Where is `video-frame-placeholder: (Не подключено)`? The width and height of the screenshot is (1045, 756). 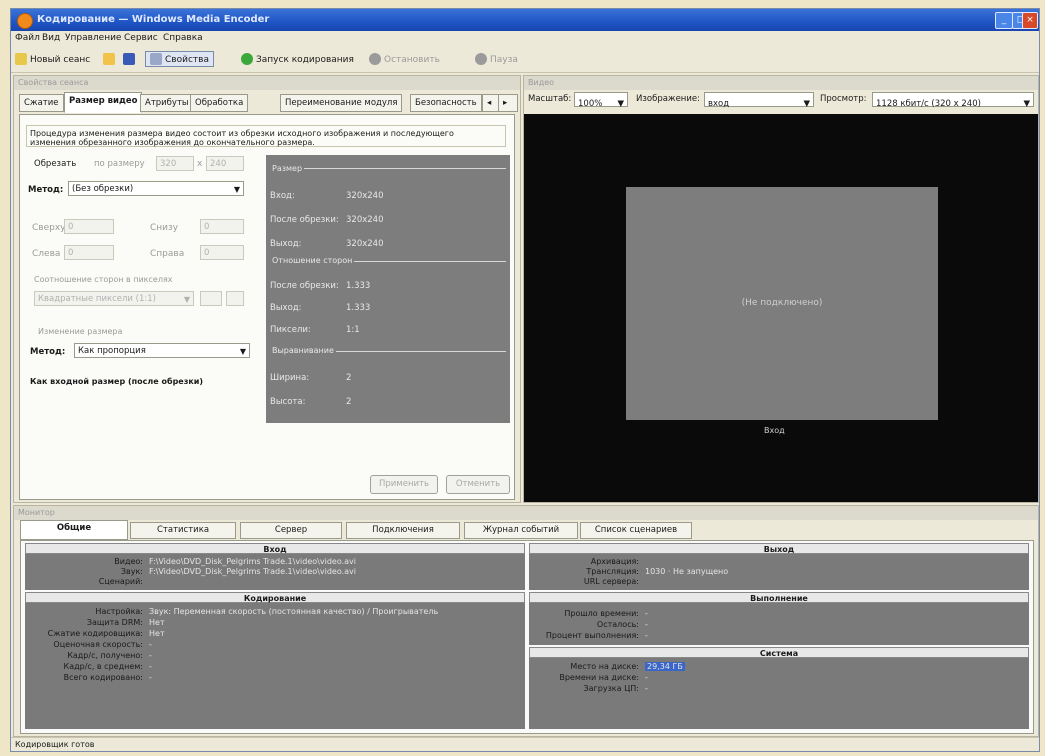
video-frame-placeholder: (Не подключено) is located at coordinates (782, 303).